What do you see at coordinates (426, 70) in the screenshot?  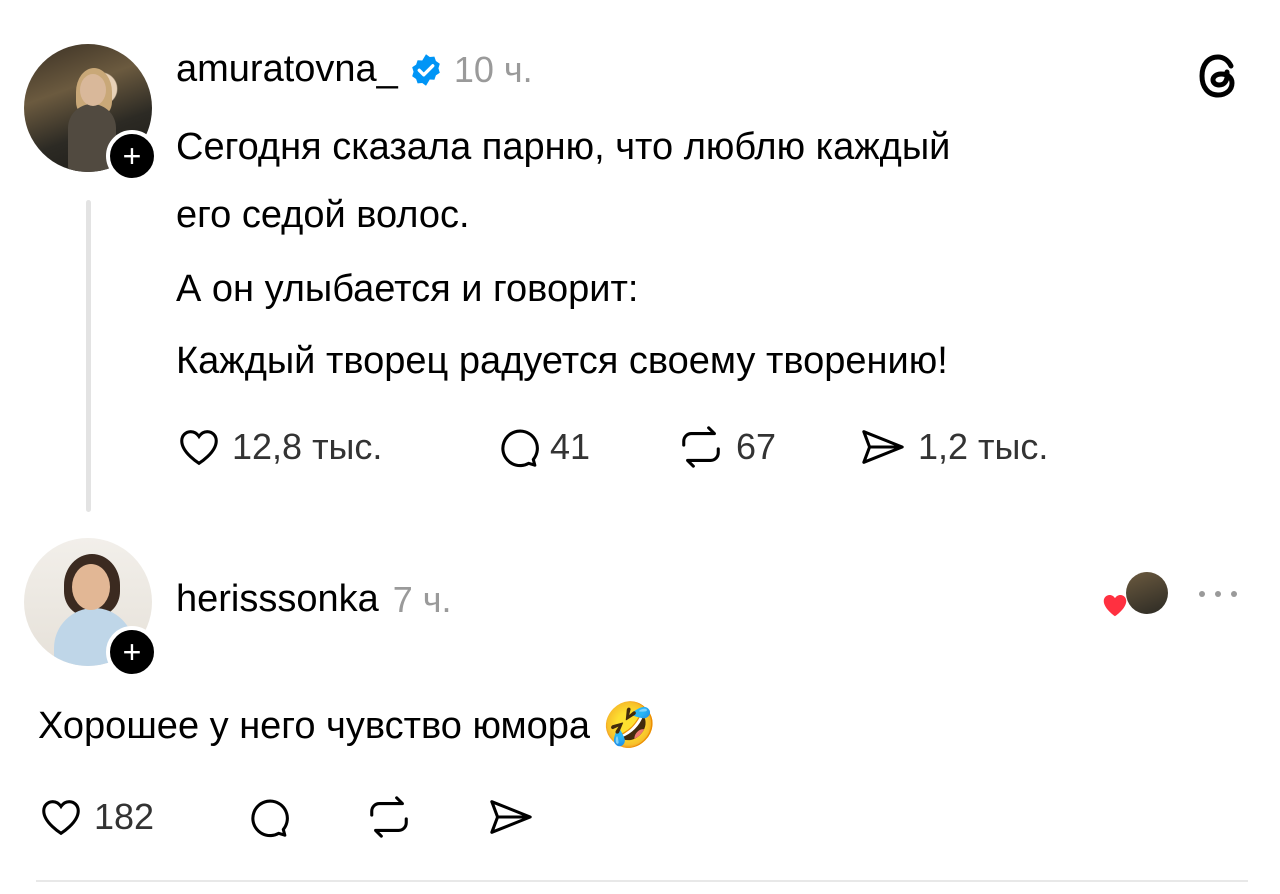 I see `verified-badge-icon` at bounding box center [426, 70].